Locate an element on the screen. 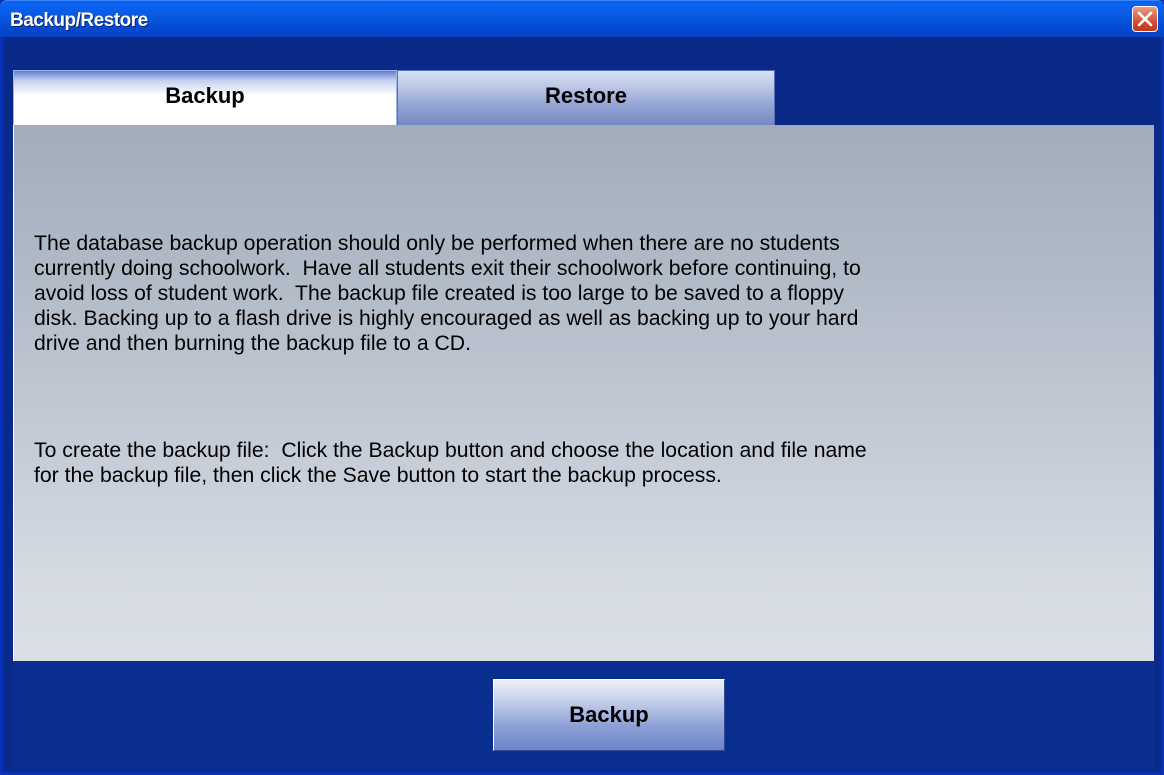 The image size is (1164, 775). tab-backup-label: Backup is located at coordinates (205, 95).